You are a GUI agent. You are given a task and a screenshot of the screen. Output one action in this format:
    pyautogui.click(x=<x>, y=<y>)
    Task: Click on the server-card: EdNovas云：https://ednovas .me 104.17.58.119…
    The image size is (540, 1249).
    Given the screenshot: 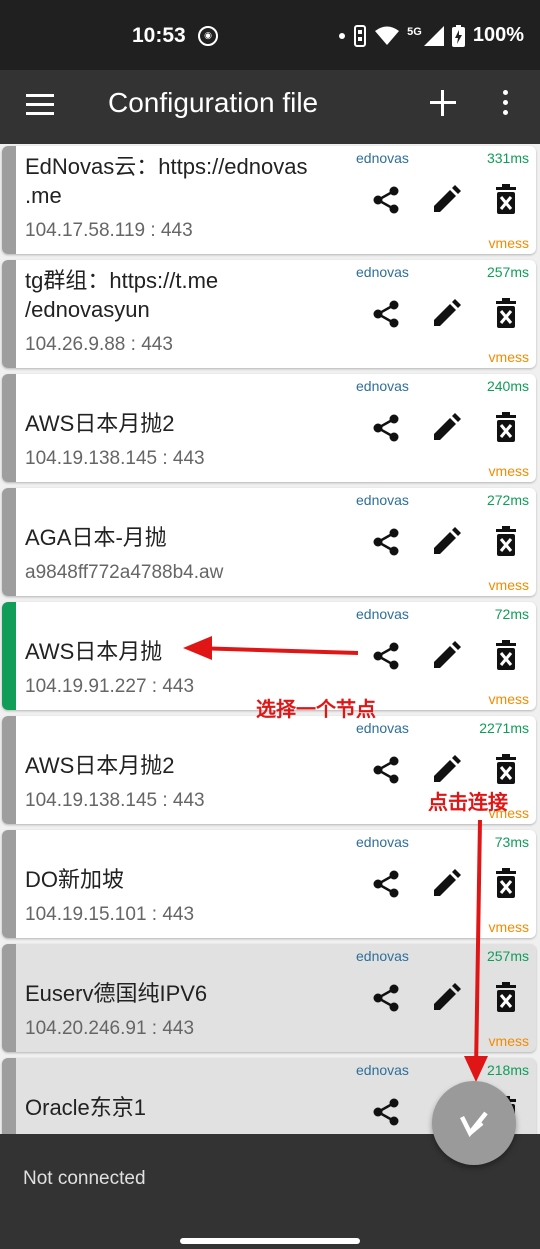 What is the action you would take?
    pyautogui.click(x=269, y=200)
    